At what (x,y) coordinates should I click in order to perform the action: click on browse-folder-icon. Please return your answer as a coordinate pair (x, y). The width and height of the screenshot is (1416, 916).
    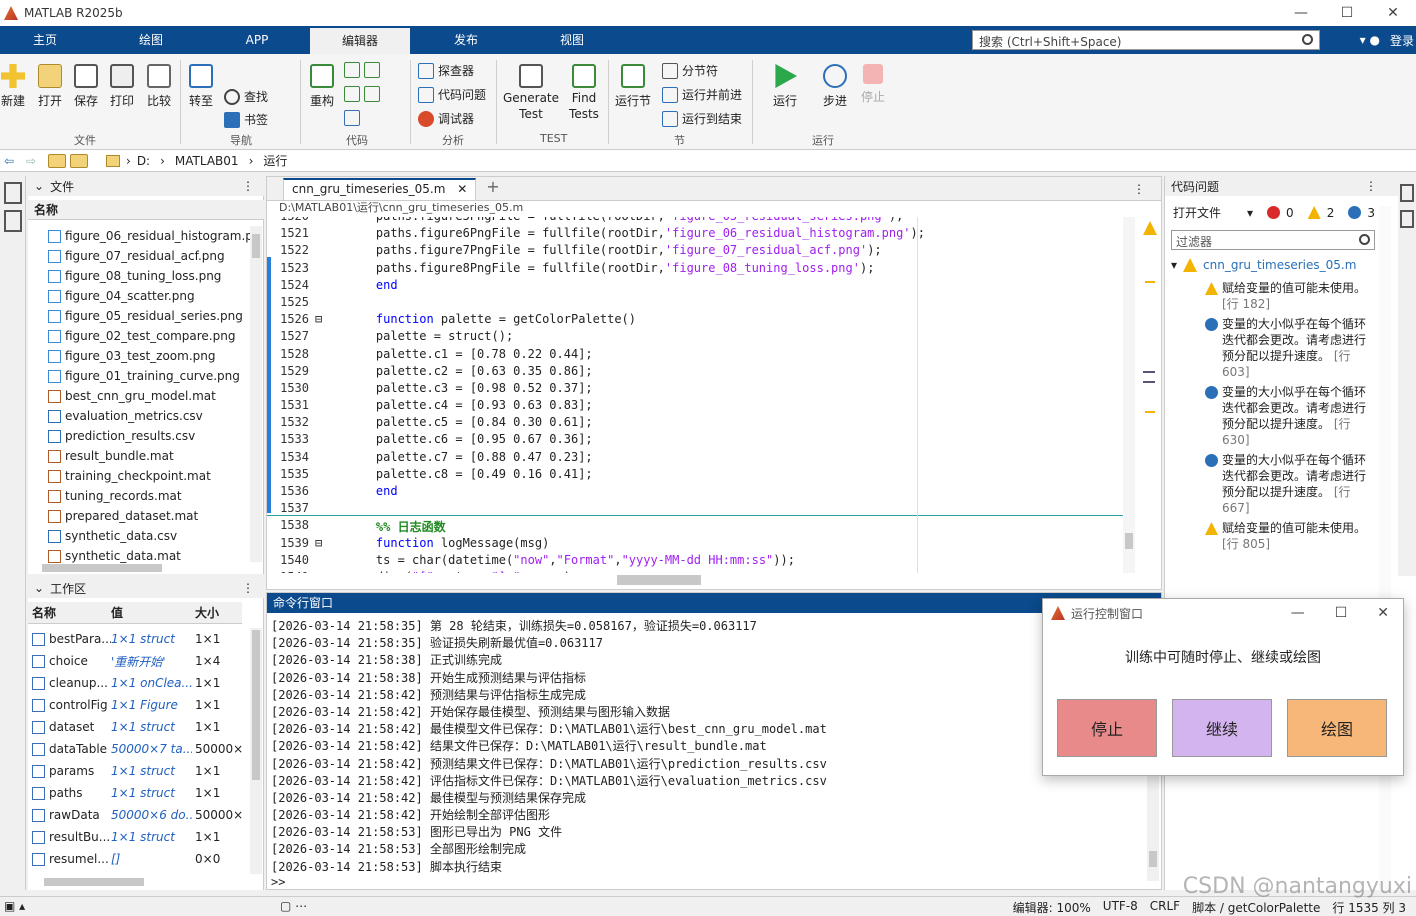
    Looking at the image, I should click on (79, 160).